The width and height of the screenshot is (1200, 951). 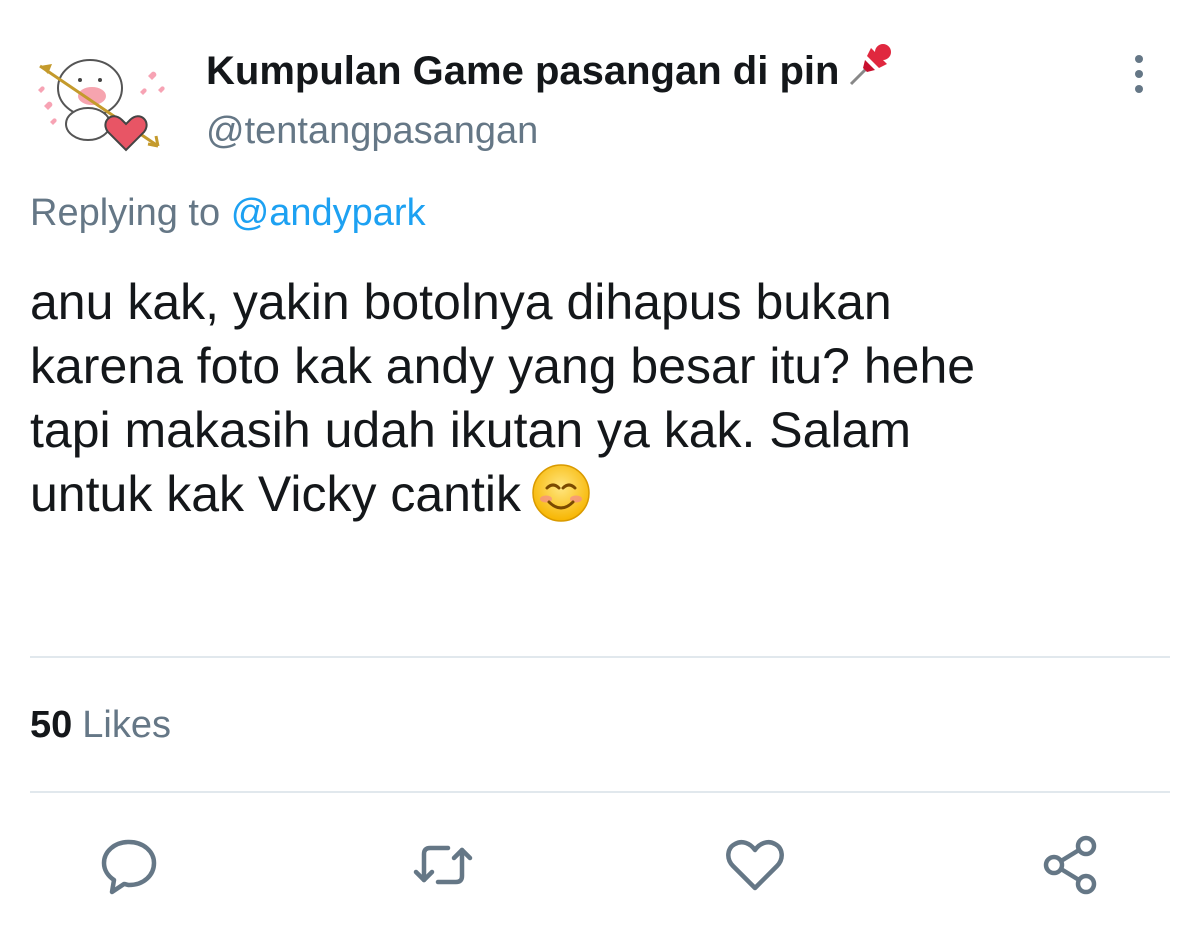 What do you see at coordinates (600, 792) in the screenshot?
I see `divider-bottom` at bounding box center [600, 792].